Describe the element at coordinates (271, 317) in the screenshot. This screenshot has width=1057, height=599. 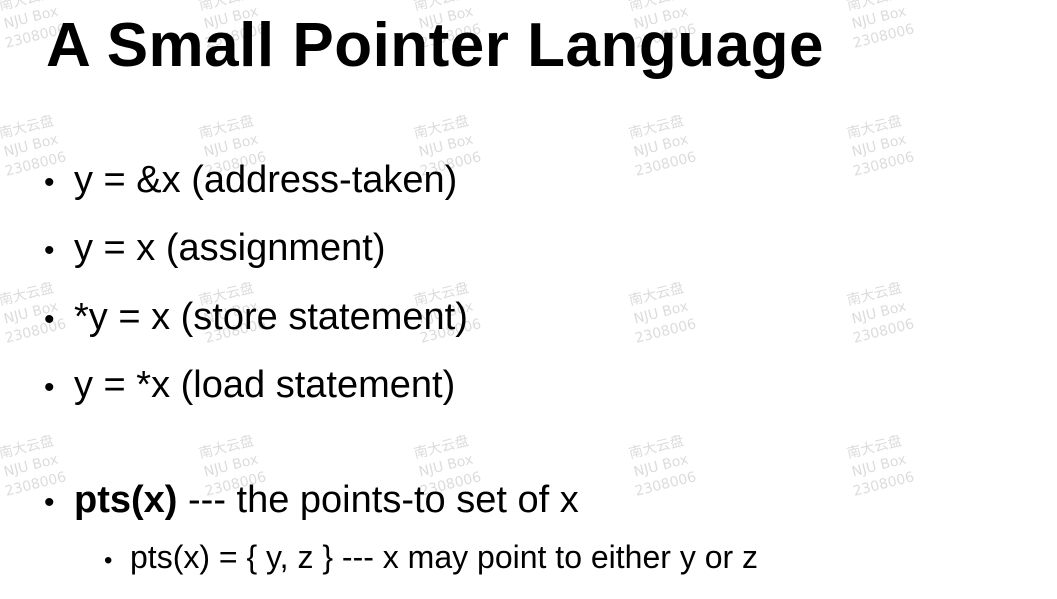
I see `bullet-text: *y = x (store statement)` at that location.